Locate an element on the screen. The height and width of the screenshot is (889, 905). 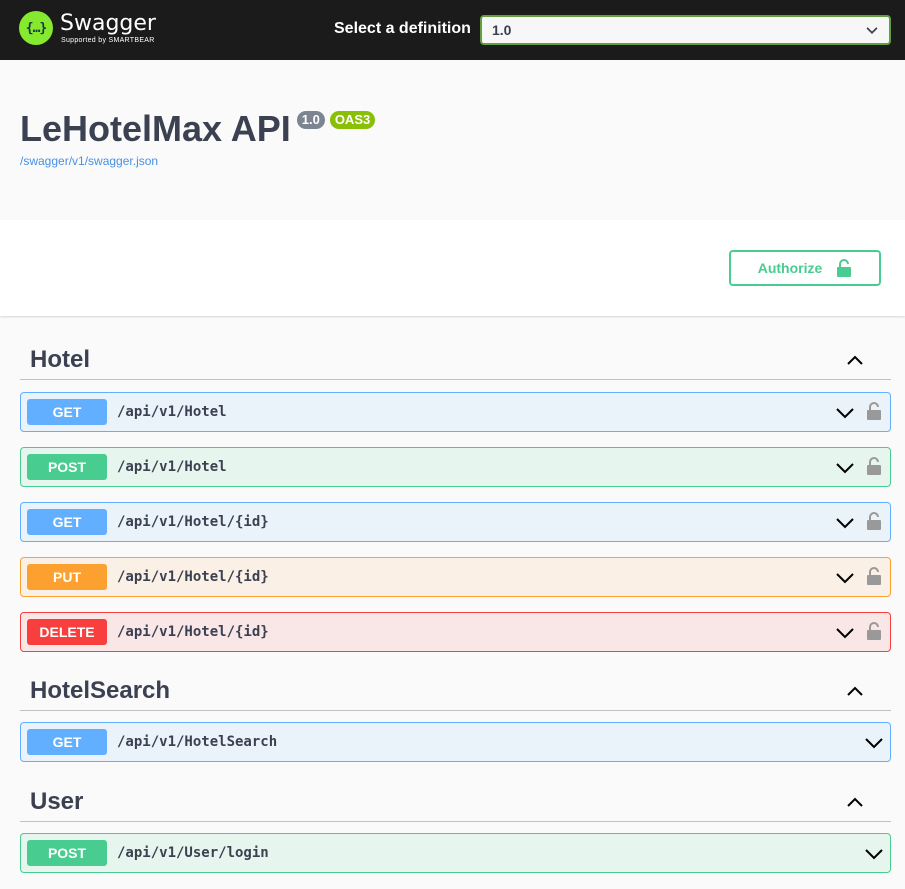
tag-header-hotel: Hotel is located at coordinates (455, 360).